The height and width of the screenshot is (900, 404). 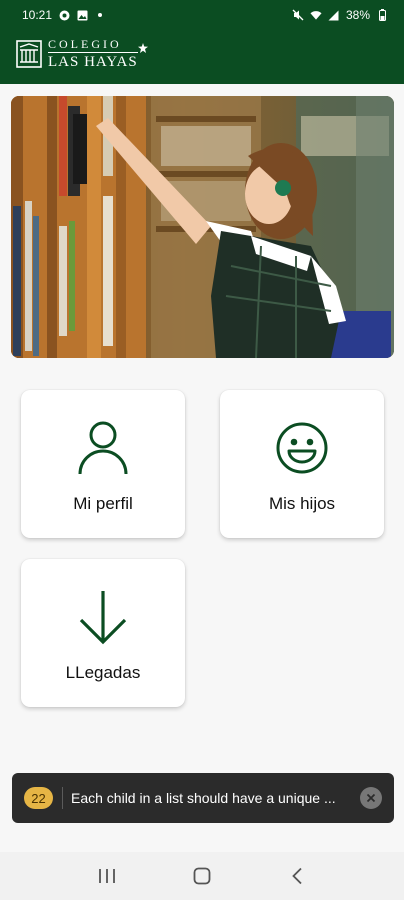 What do you see at coordinates (103, 618) in the screenshot?
I see `arrow-down-icon` at bounding box center [103, 618].